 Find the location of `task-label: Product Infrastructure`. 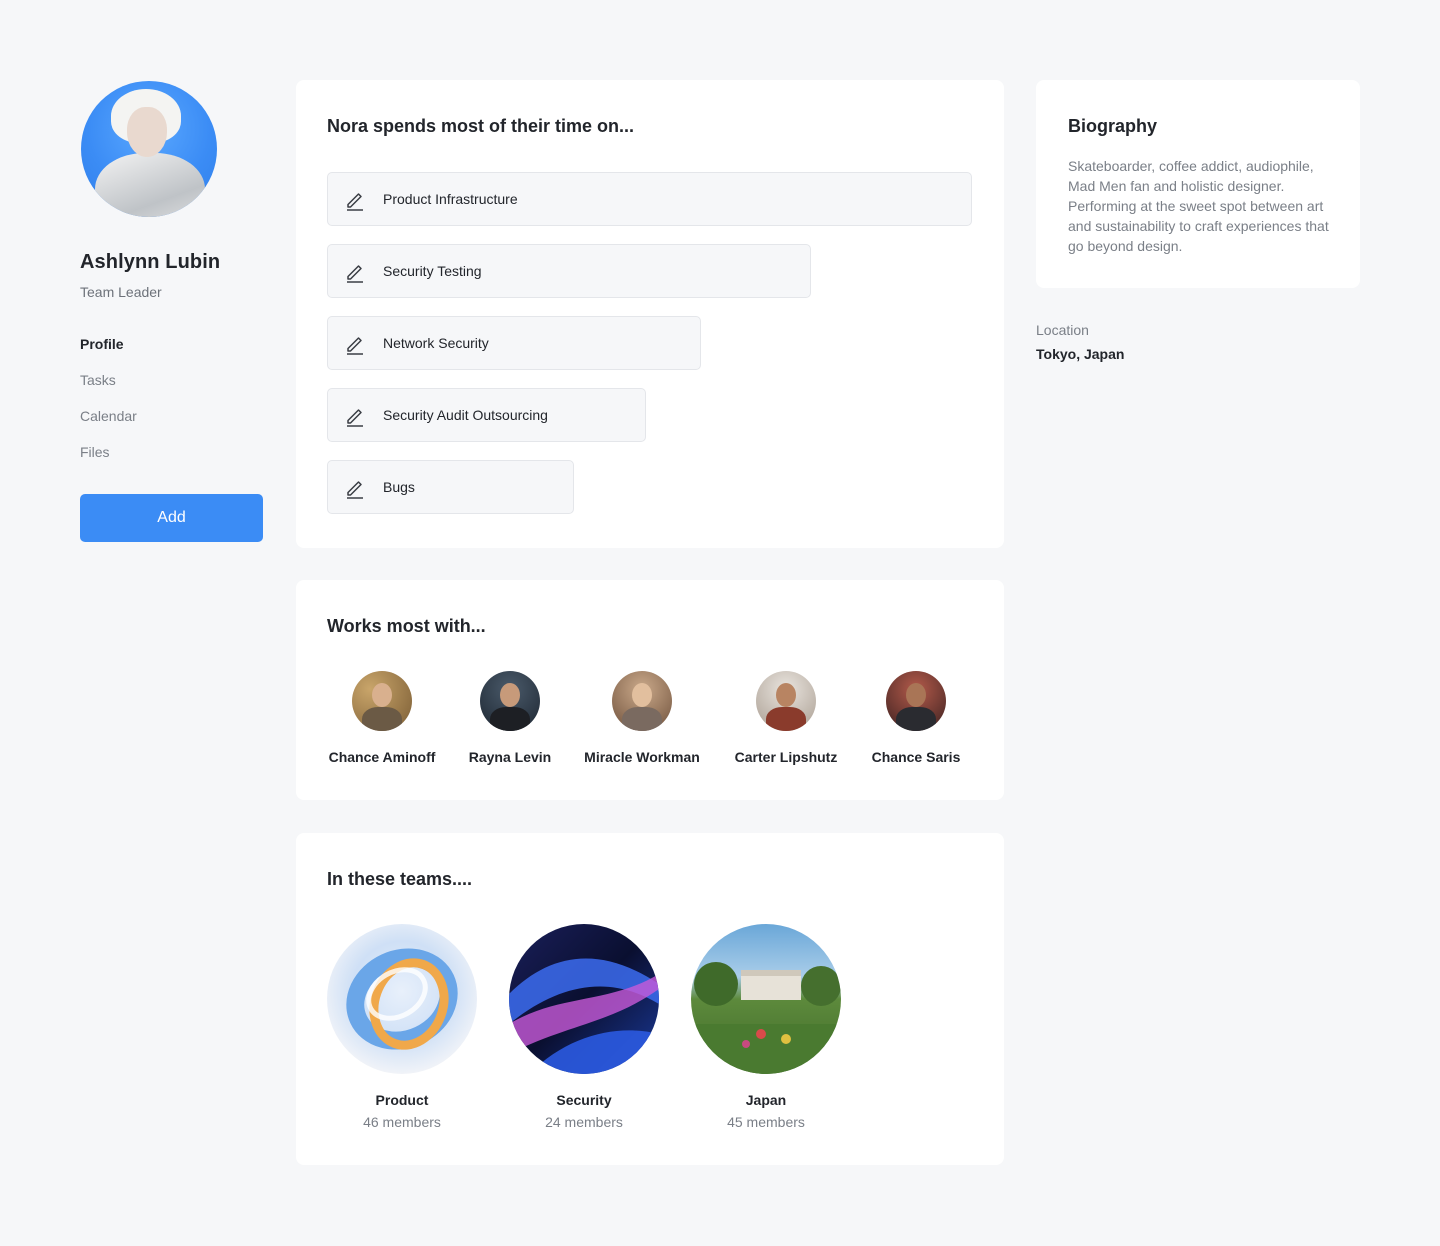

task-label: Product Infrastructure is located at coordinates (450, 199).